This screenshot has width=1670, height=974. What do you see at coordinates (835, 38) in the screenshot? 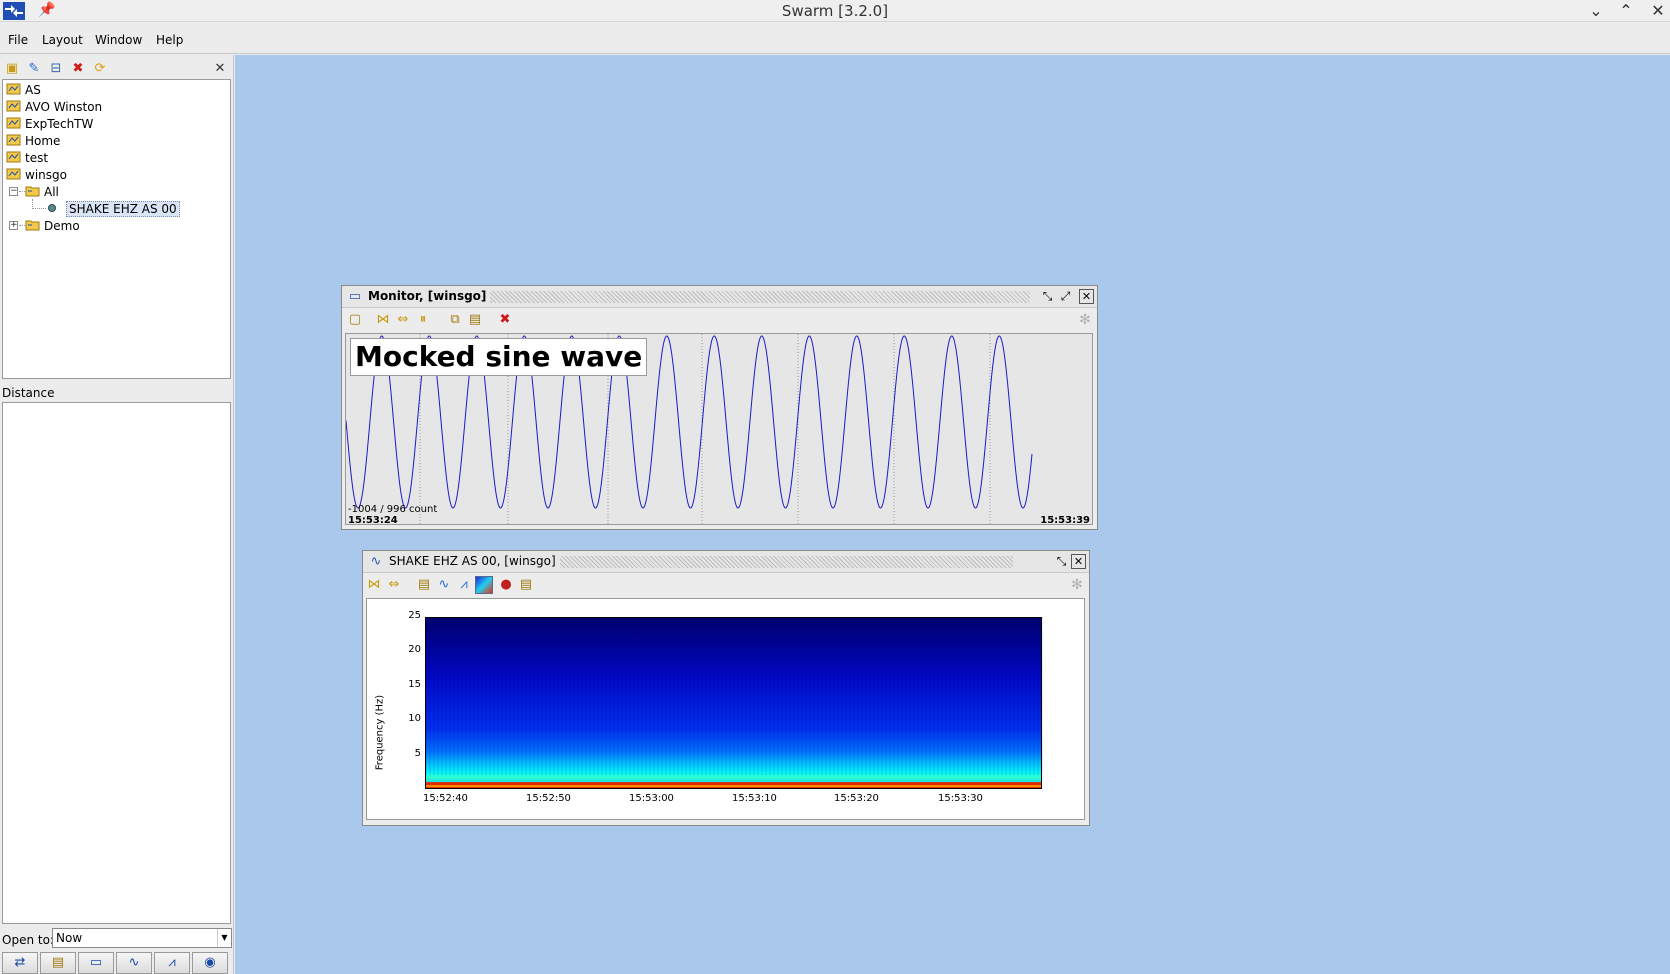
I see `menu-bar: File Layout Window Help` at bounding box center [835, 38].